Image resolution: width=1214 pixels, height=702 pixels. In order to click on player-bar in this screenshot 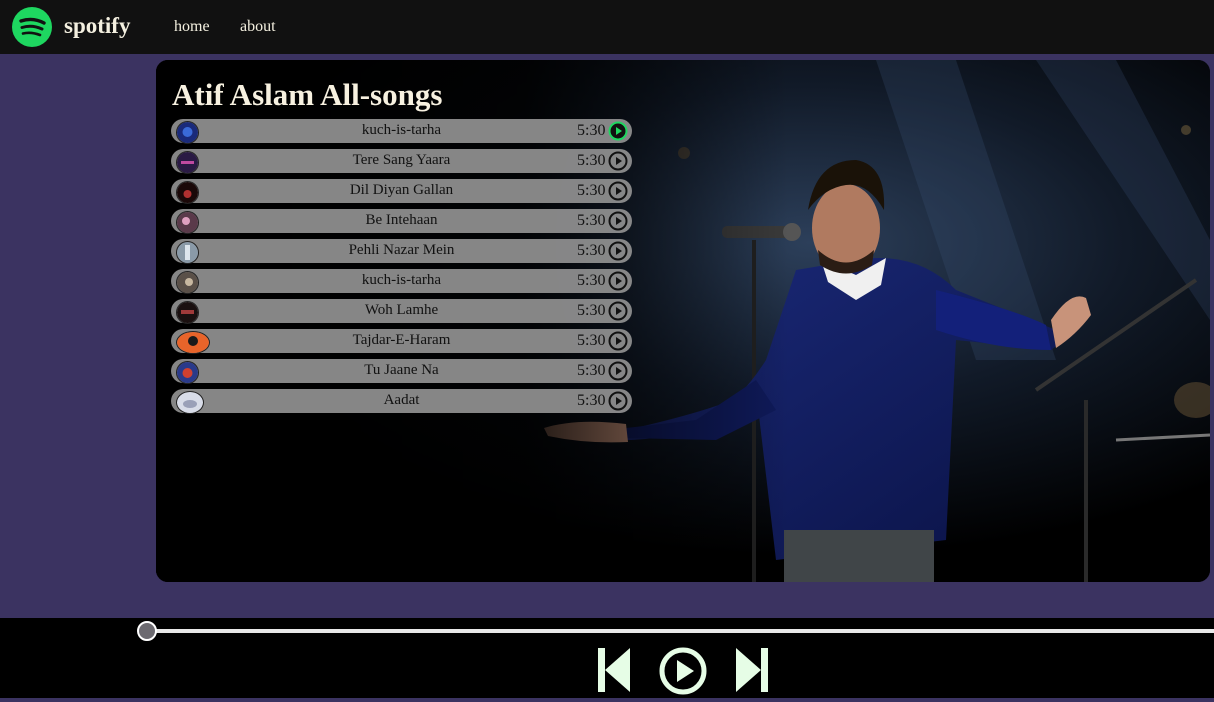, I will do `click(607, 658)`.